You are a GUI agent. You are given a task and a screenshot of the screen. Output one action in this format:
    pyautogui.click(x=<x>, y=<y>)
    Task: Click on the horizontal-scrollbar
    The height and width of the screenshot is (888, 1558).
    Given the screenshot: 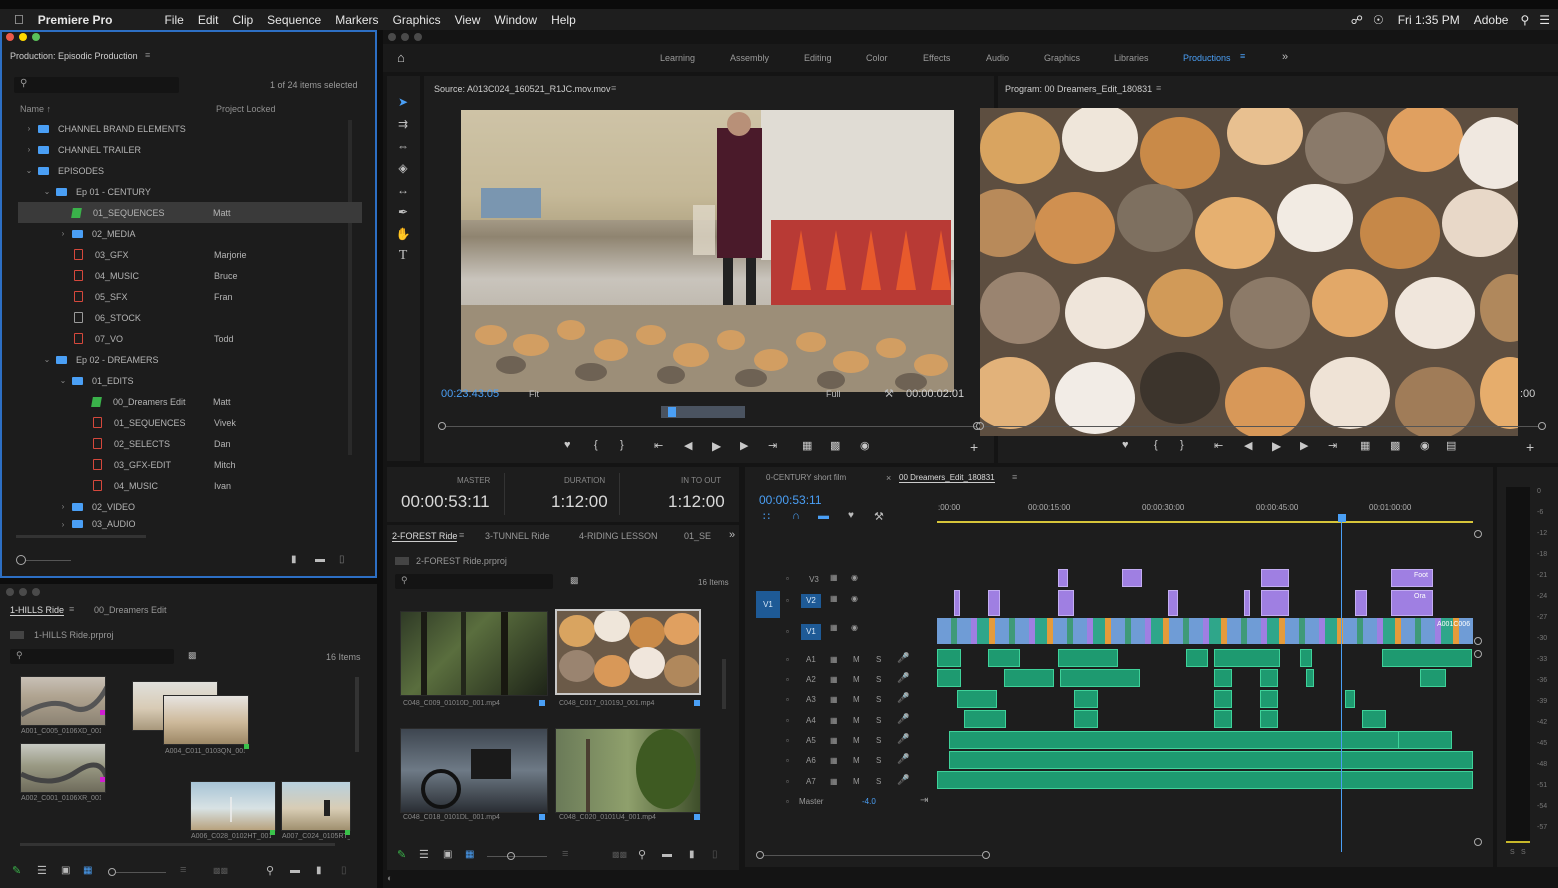 What is the action you would take?
    pyautogui.click(x=81, y=536)
    